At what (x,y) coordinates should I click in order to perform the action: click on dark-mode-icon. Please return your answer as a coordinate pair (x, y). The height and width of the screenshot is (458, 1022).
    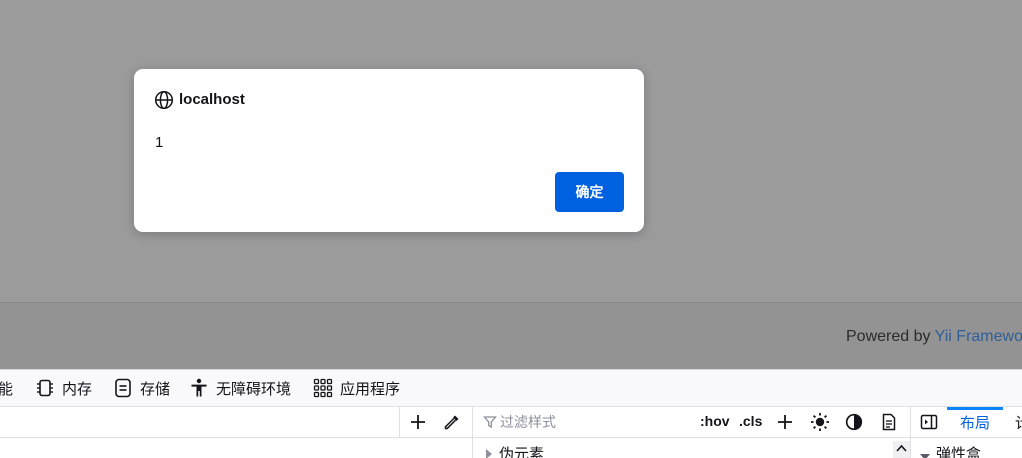
    Looking at the image, I should click on (854, 422).